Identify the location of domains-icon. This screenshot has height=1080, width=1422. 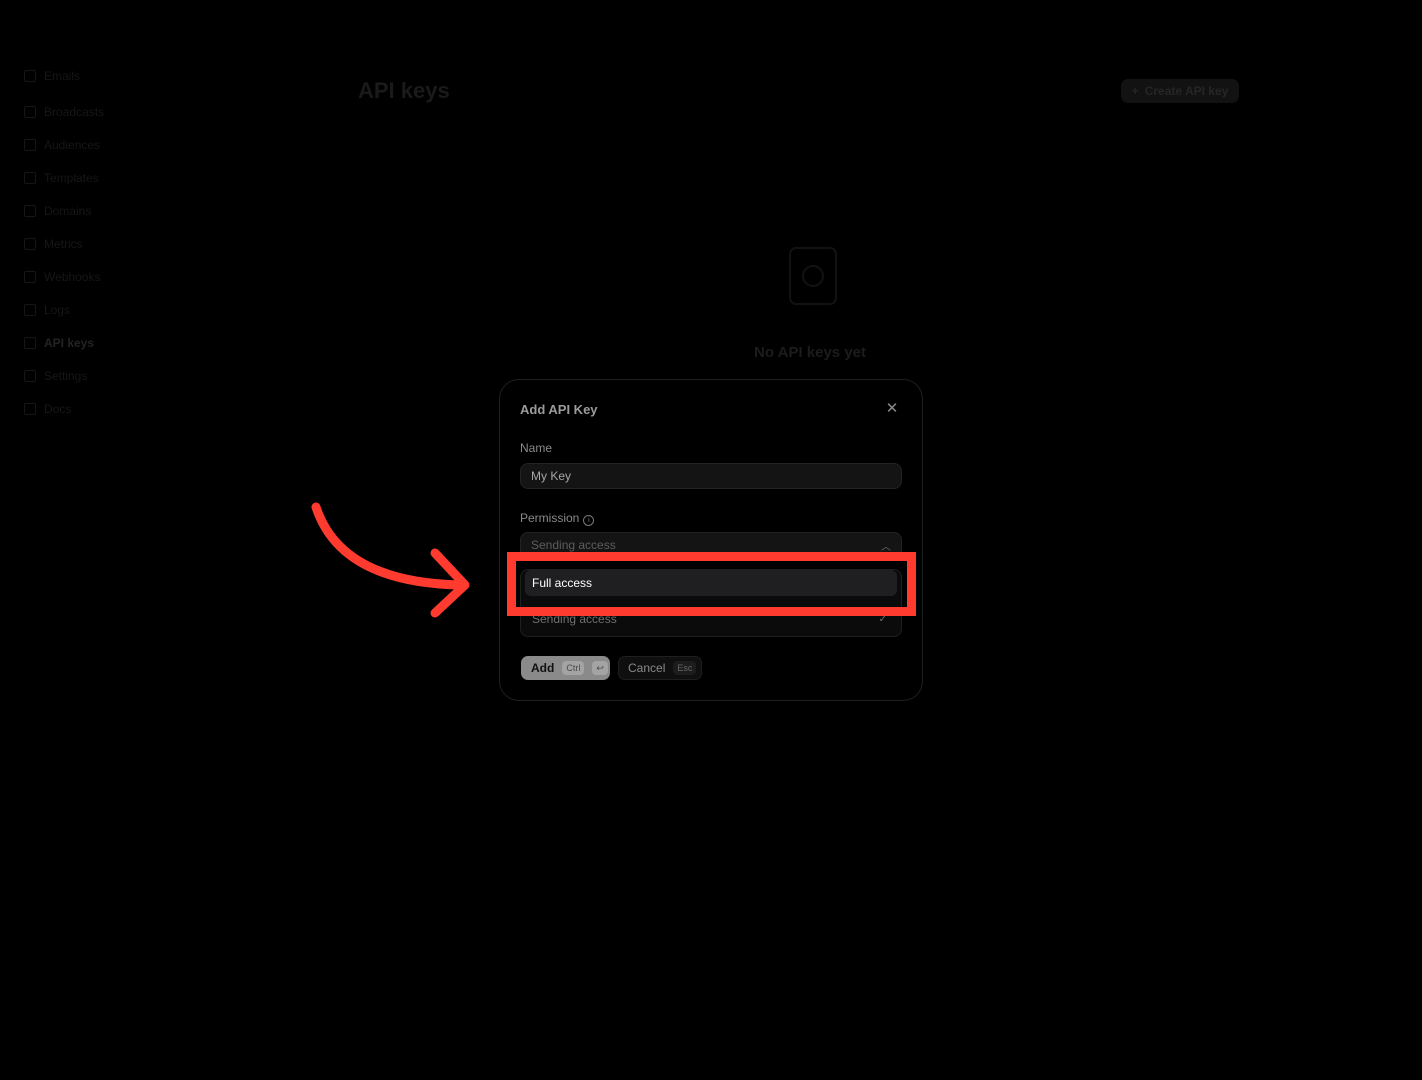
(30, 211).